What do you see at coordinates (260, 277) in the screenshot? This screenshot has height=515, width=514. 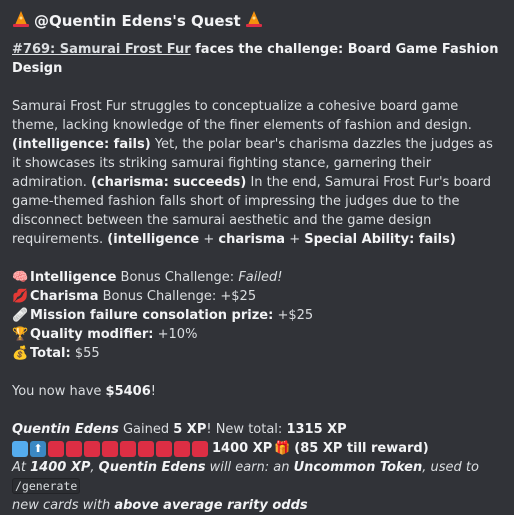 I see `intelligence-value: Failed!` at bounding box center [260, 277].